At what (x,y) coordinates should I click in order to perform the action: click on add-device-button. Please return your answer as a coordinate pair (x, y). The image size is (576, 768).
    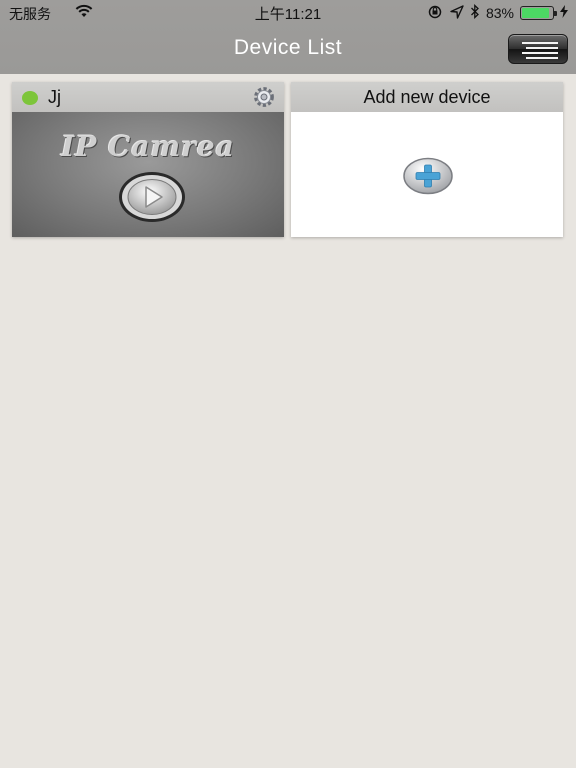
    Looking at the image, I should click on (428, 176).